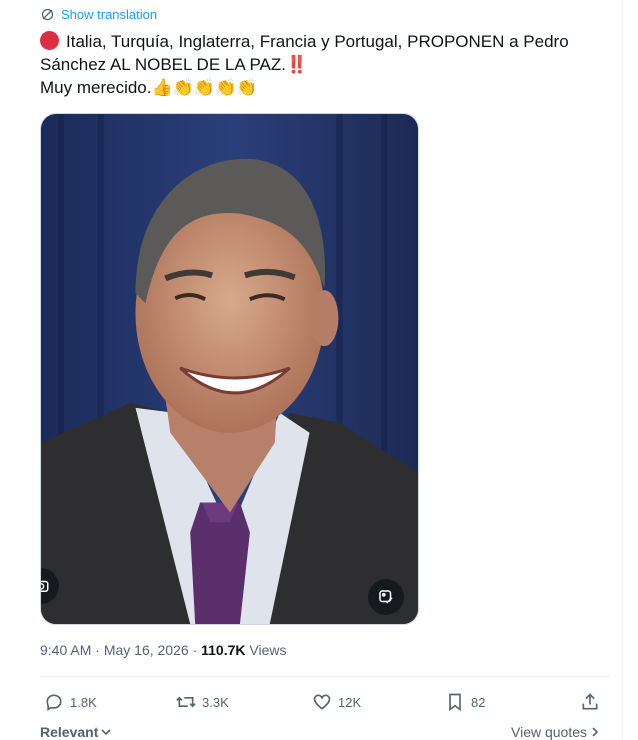 The width and height of the screenshot is (638, 740). What do you see at coordinates (465, 702) in the screenshot?
I see `bookmark-button: 82` at bounding box center [465, 702].